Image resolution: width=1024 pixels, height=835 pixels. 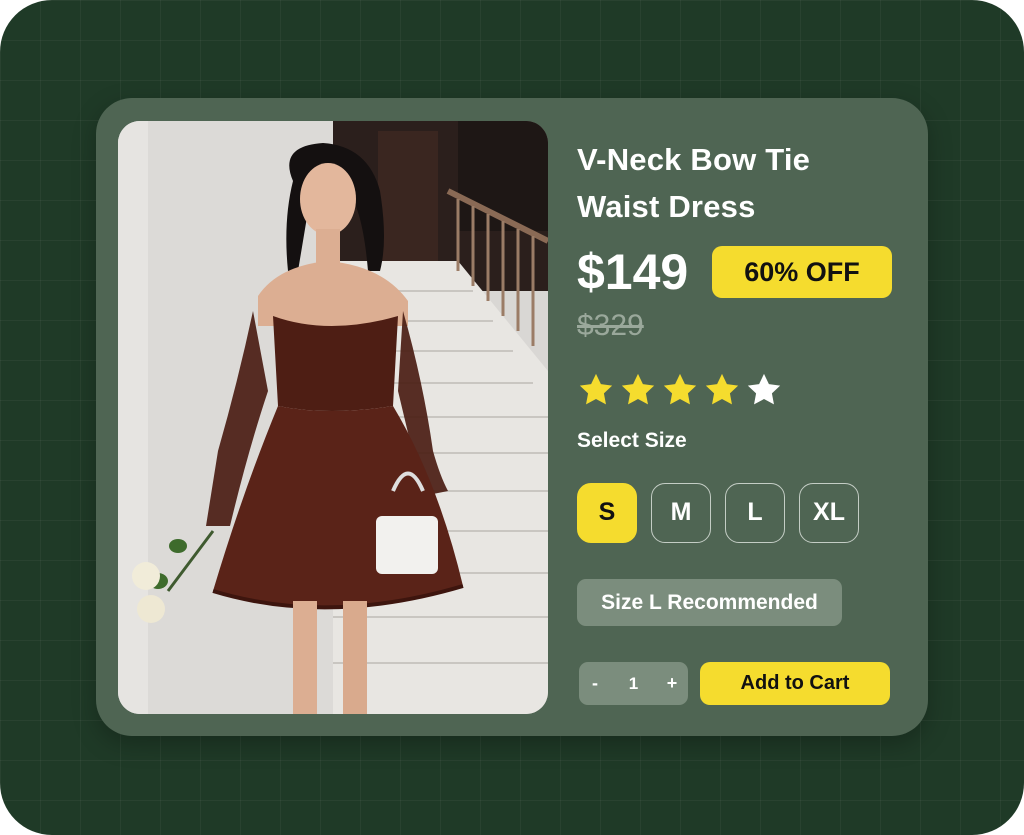 What do you see at coordinates (694, 159) in the screenshot?
I see `product-title-line-1: V-Neck Bow Tie` at bounding box center [694, 159].